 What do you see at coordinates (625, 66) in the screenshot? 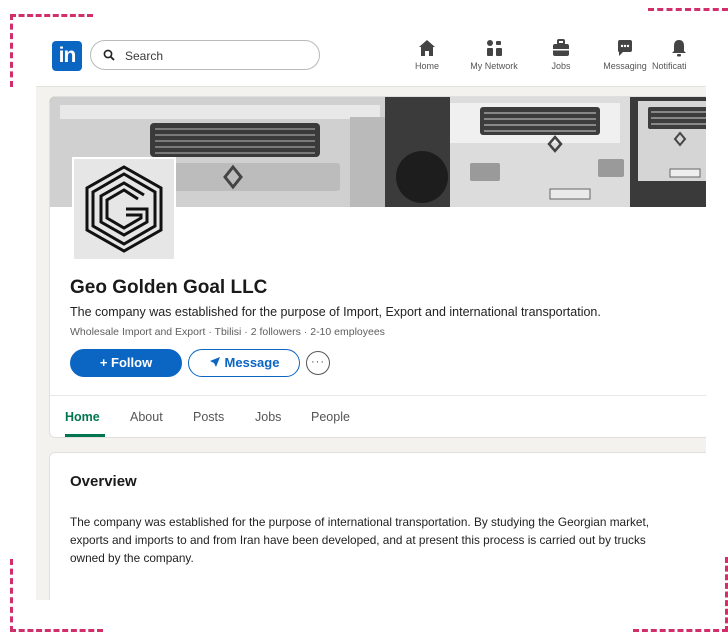
I see `nav-label: Messaging` at bounding box center [625, 66].